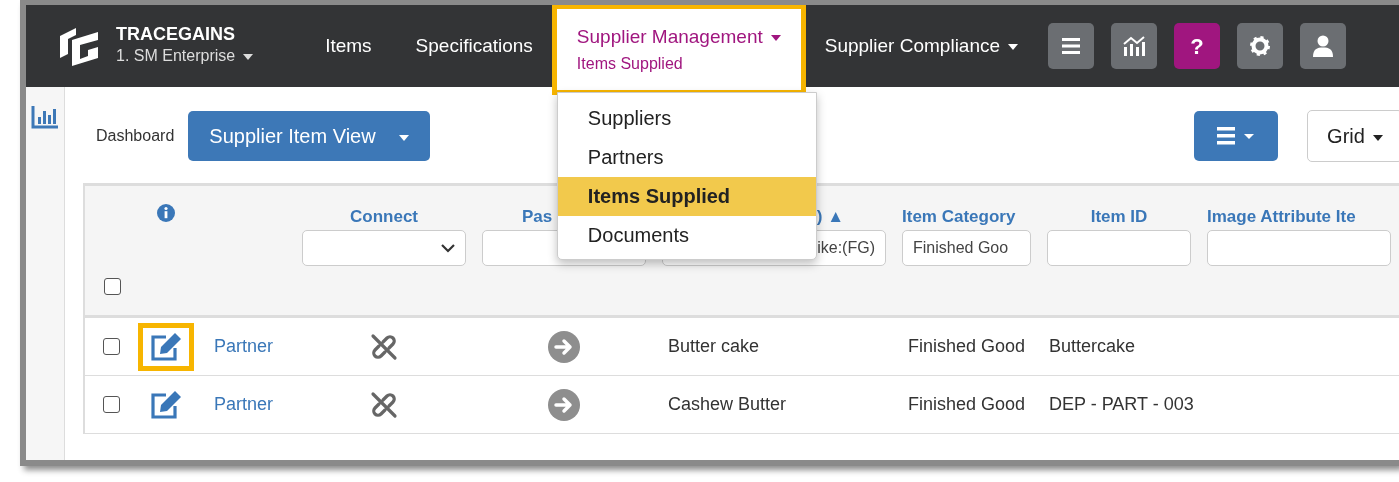 This screenshot has height=482, width=1399. I want to click on brand-name: TRACEGAINS, so click(176, 34).